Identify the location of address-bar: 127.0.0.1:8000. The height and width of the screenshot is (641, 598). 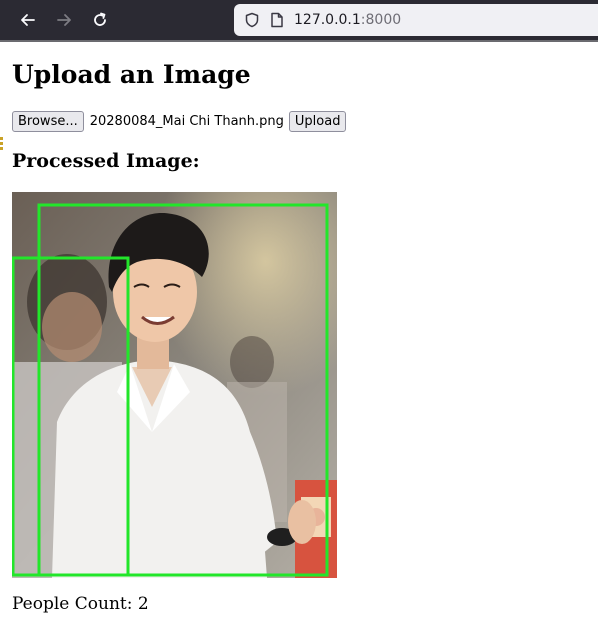
(416, 20).